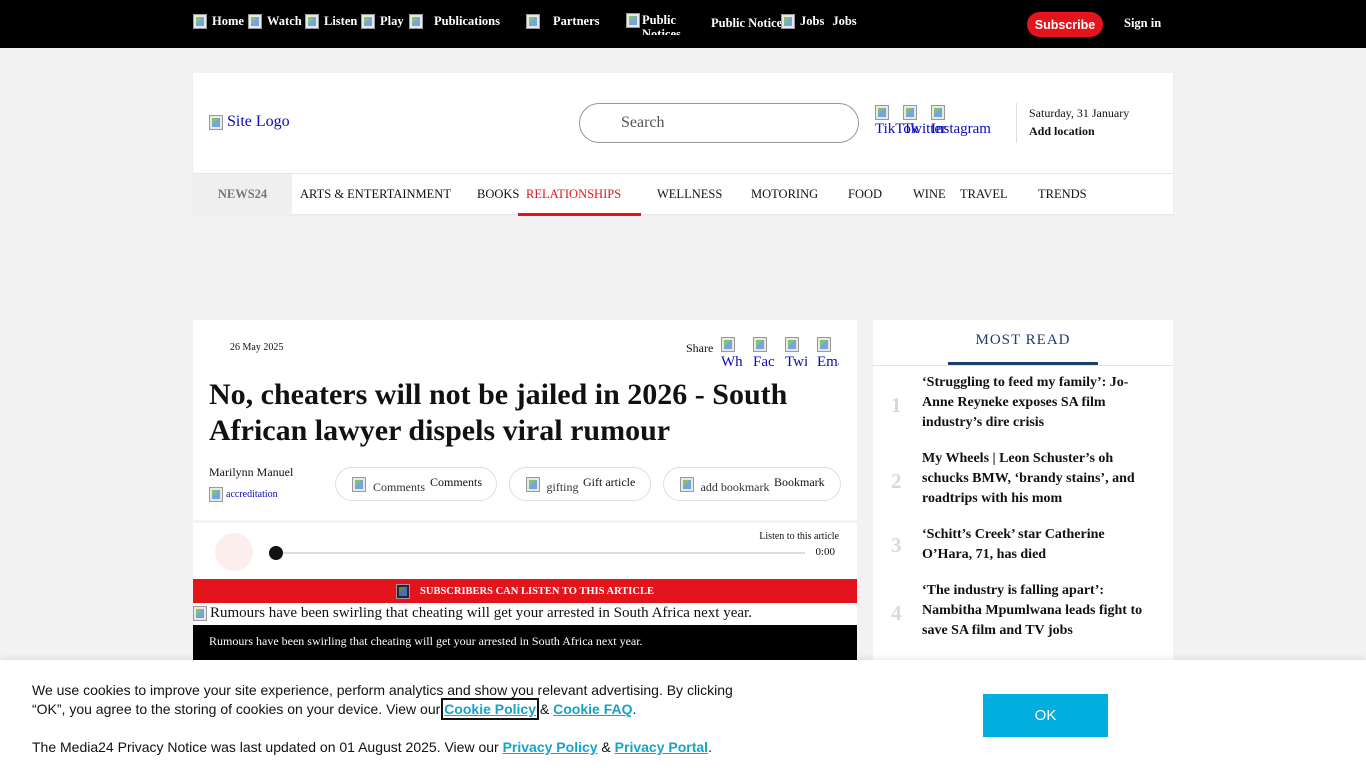 The height and width of the screenshot is (768, 1366). What do you see at coordinates (228, 21) in the screenshot?
I see `nav-home-label: Home` at bounding box center [228, 21].